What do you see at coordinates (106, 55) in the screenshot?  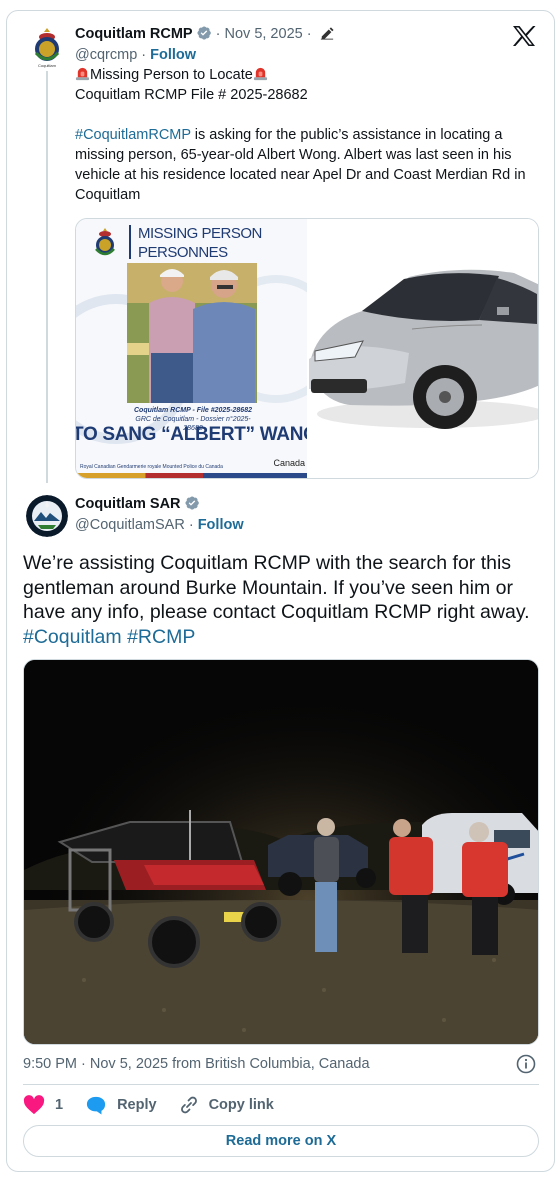 I see `quoted-handle: @cqrcmp` at bounding box center [106, 55].